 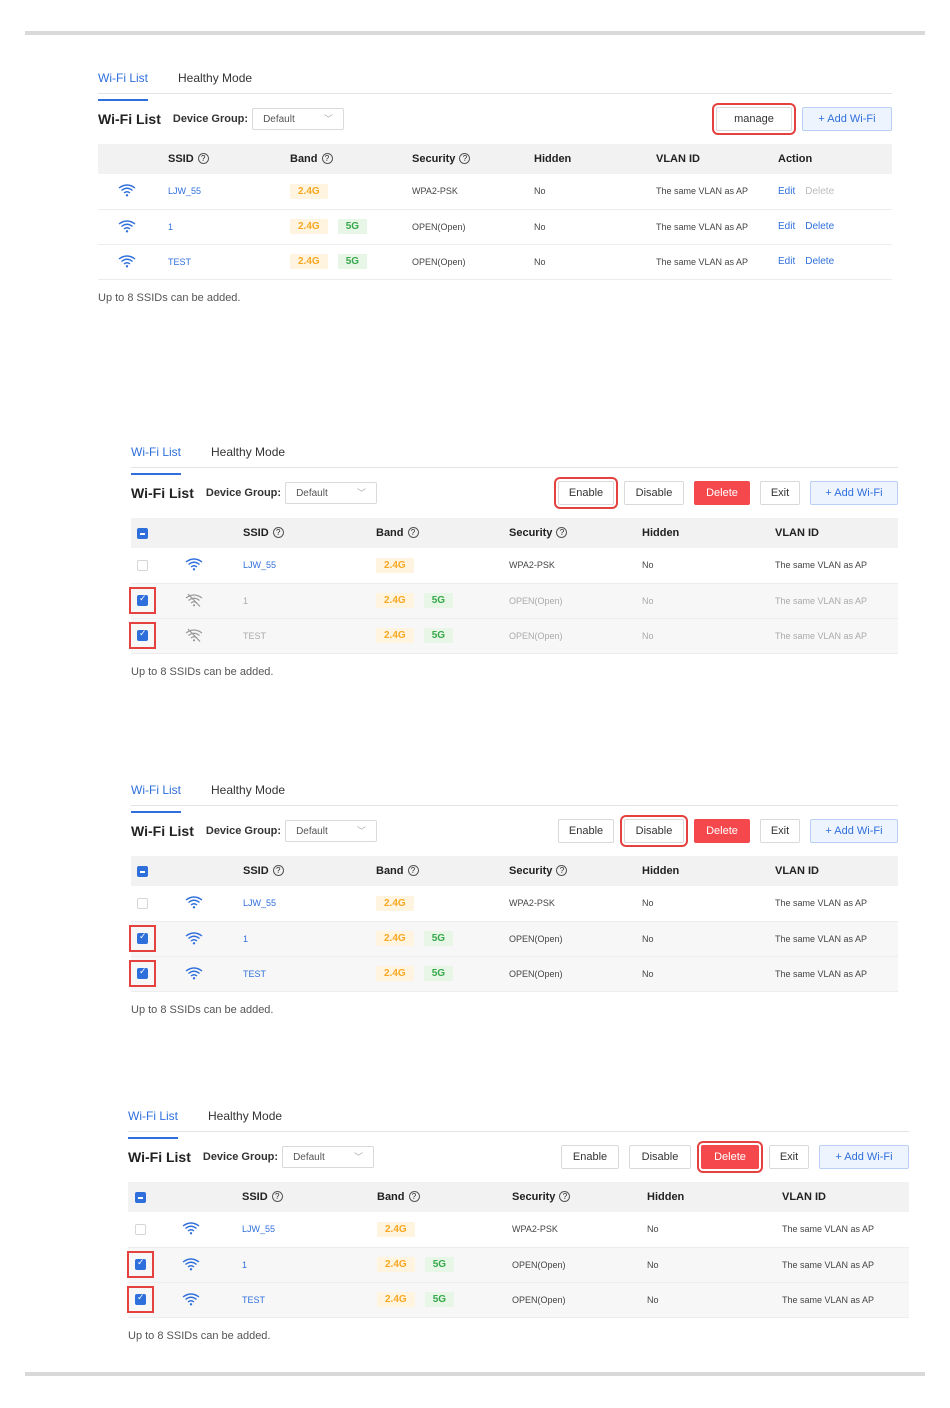 I want to click on table-header: SSID? Band? Security? Hidden VLAN ID, so click(x=514, y=871).